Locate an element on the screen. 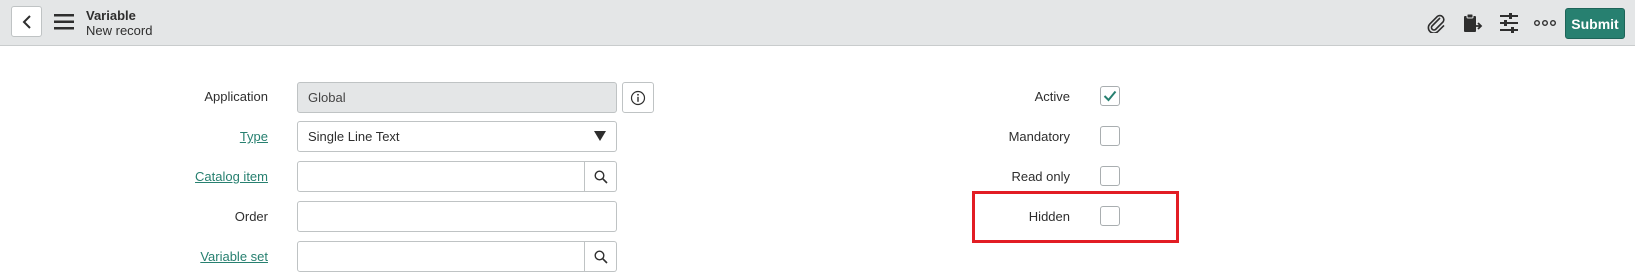 This screenshot has height=273, width=1635. paperclip-icon is located at coordinates (1436, 23).